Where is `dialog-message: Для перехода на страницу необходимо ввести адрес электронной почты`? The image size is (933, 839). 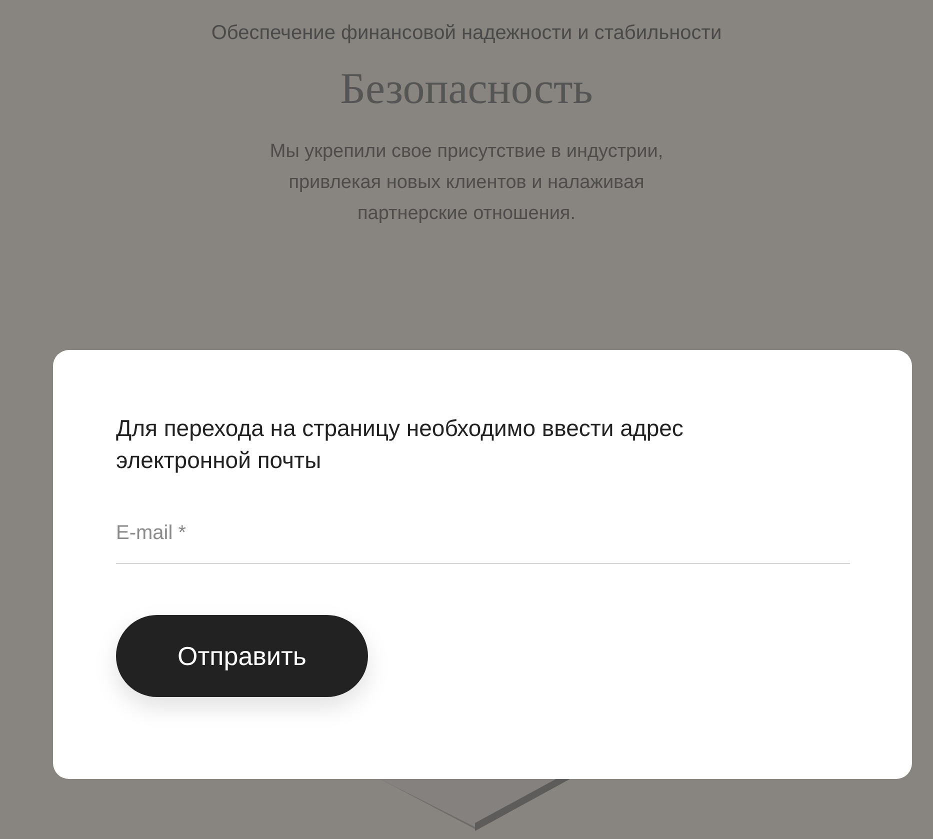
dialog-message: Для перехода на страницу необходимо ввести адрес электронной почты is located at coordinates (400, 444).